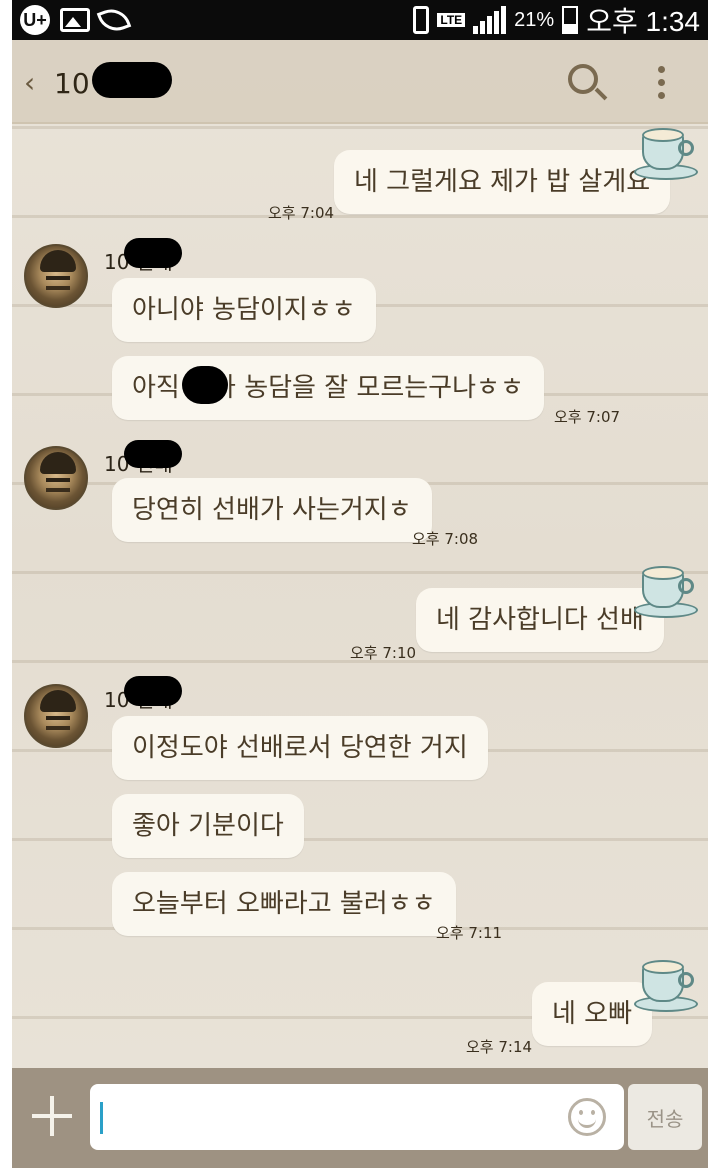 This screenshot has width=720, height=1168. I want to click on status-bar: U+ LTE 21% 오후 1:34, so click(360, 20).